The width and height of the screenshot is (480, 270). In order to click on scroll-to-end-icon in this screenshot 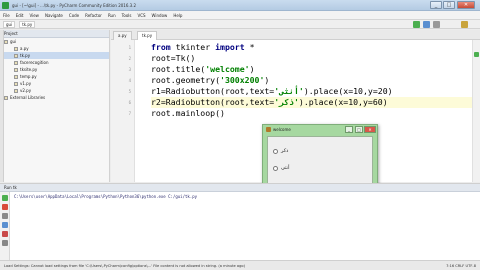, I will do `click(5, 225)`.